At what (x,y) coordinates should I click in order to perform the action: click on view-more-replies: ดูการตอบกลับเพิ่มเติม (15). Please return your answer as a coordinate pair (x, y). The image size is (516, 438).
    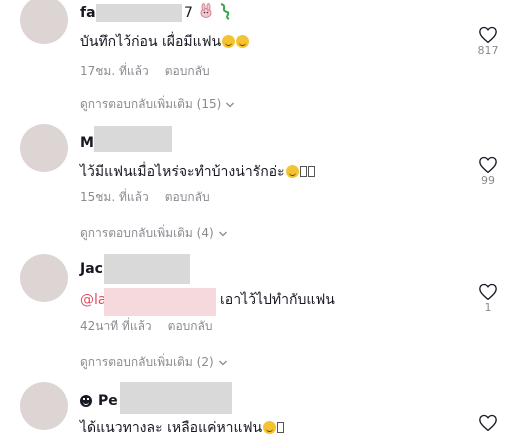
    Looking at the image, I should click on (157, 104).